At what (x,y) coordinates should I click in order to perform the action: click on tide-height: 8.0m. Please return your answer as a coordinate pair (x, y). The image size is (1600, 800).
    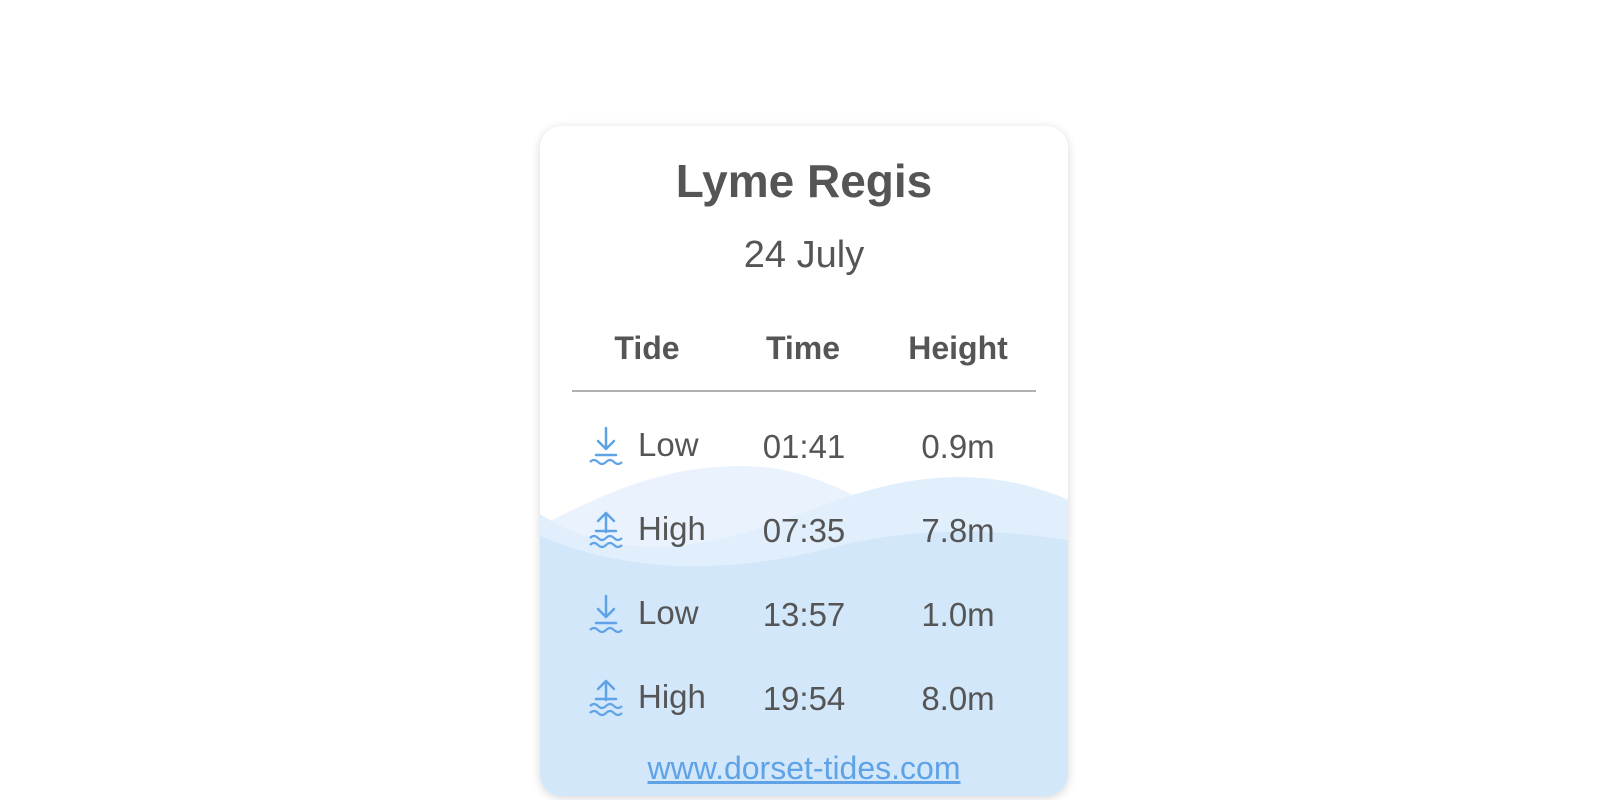
    Looking at the image, I should click on (958, 698).